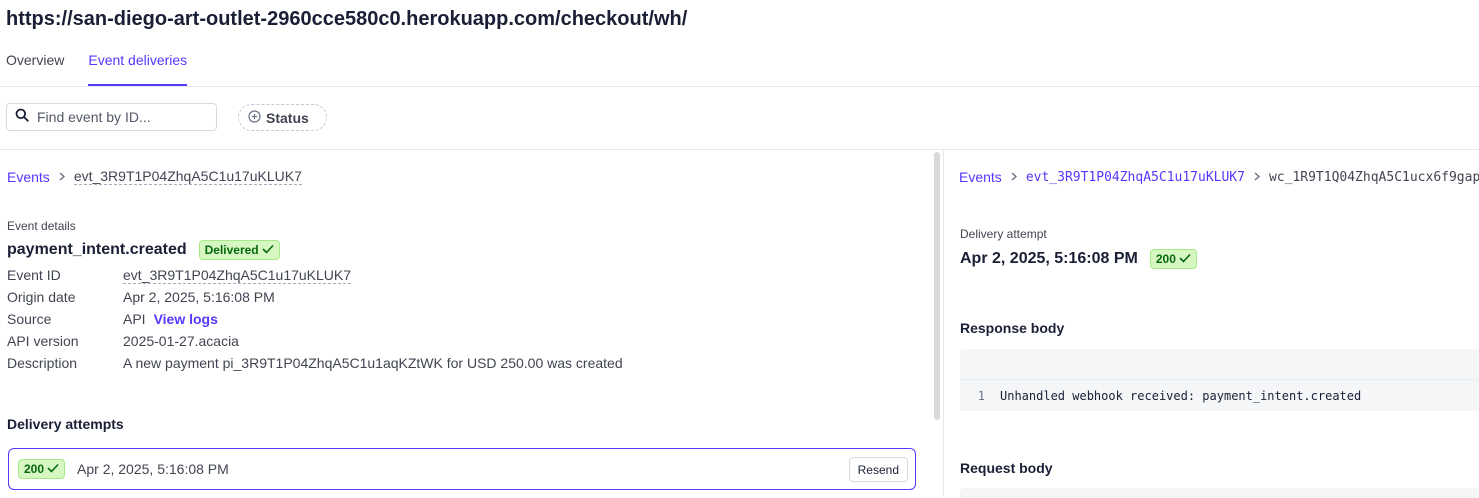 The height and width of the screenshot is (498, 1479). I want to click on request-code-block, so click(1219, 493).